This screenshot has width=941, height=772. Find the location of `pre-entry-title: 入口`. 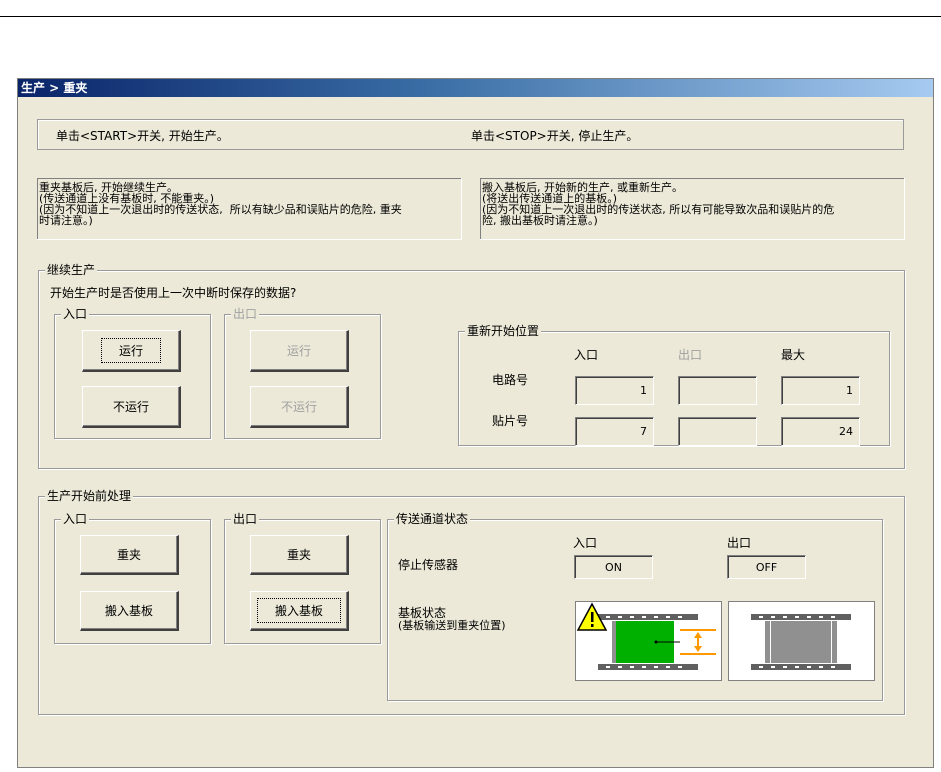

pre-entry-title: 入口 is located at coordinates (75, 519).